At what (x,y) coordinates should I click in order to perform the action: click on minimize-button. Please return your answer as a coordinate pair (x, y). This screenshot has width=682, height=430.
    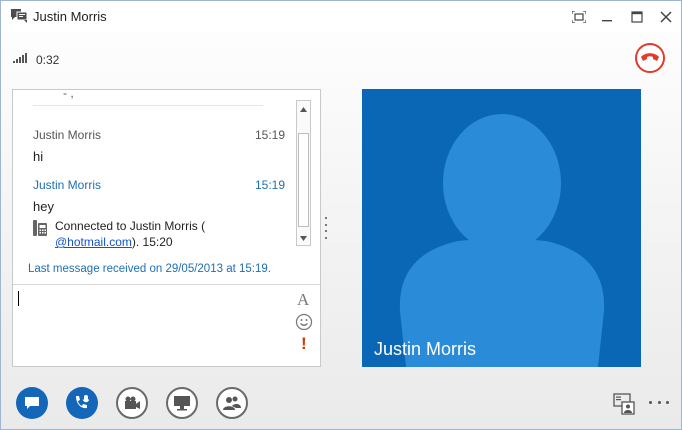
    Looking at the image, I should click on (607, 17).